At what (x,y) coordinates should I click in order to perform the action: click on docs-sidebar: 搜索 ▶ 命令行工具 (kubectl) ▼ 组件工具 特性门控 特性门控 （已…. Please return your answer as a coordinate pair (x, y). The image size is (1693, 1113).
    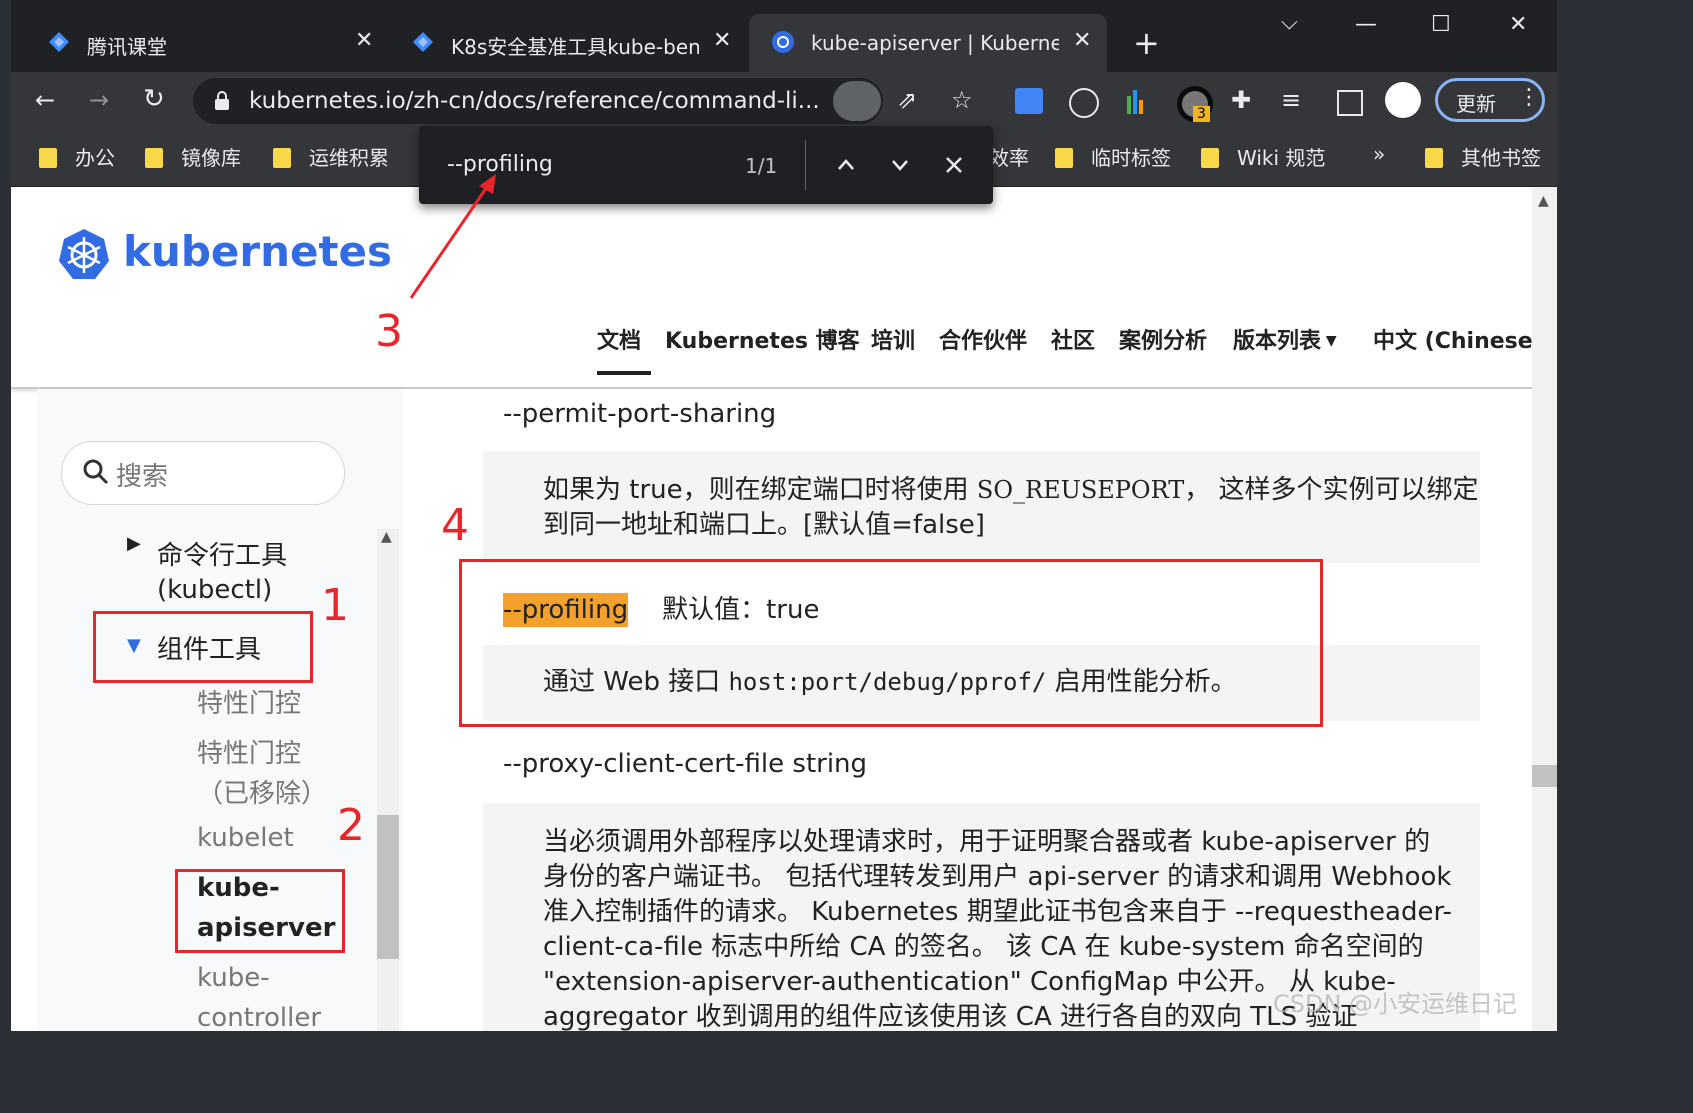
    Looking at the image, I should click on (220, 710).